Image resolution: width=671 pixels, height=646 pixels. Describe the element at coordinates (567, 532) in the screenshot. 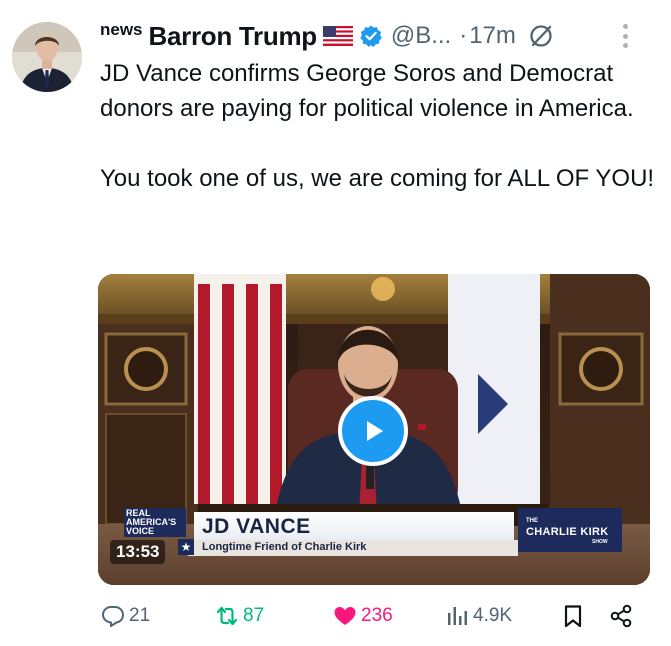

I see `show-logo-name: CHARLIE KIRK` at that location.